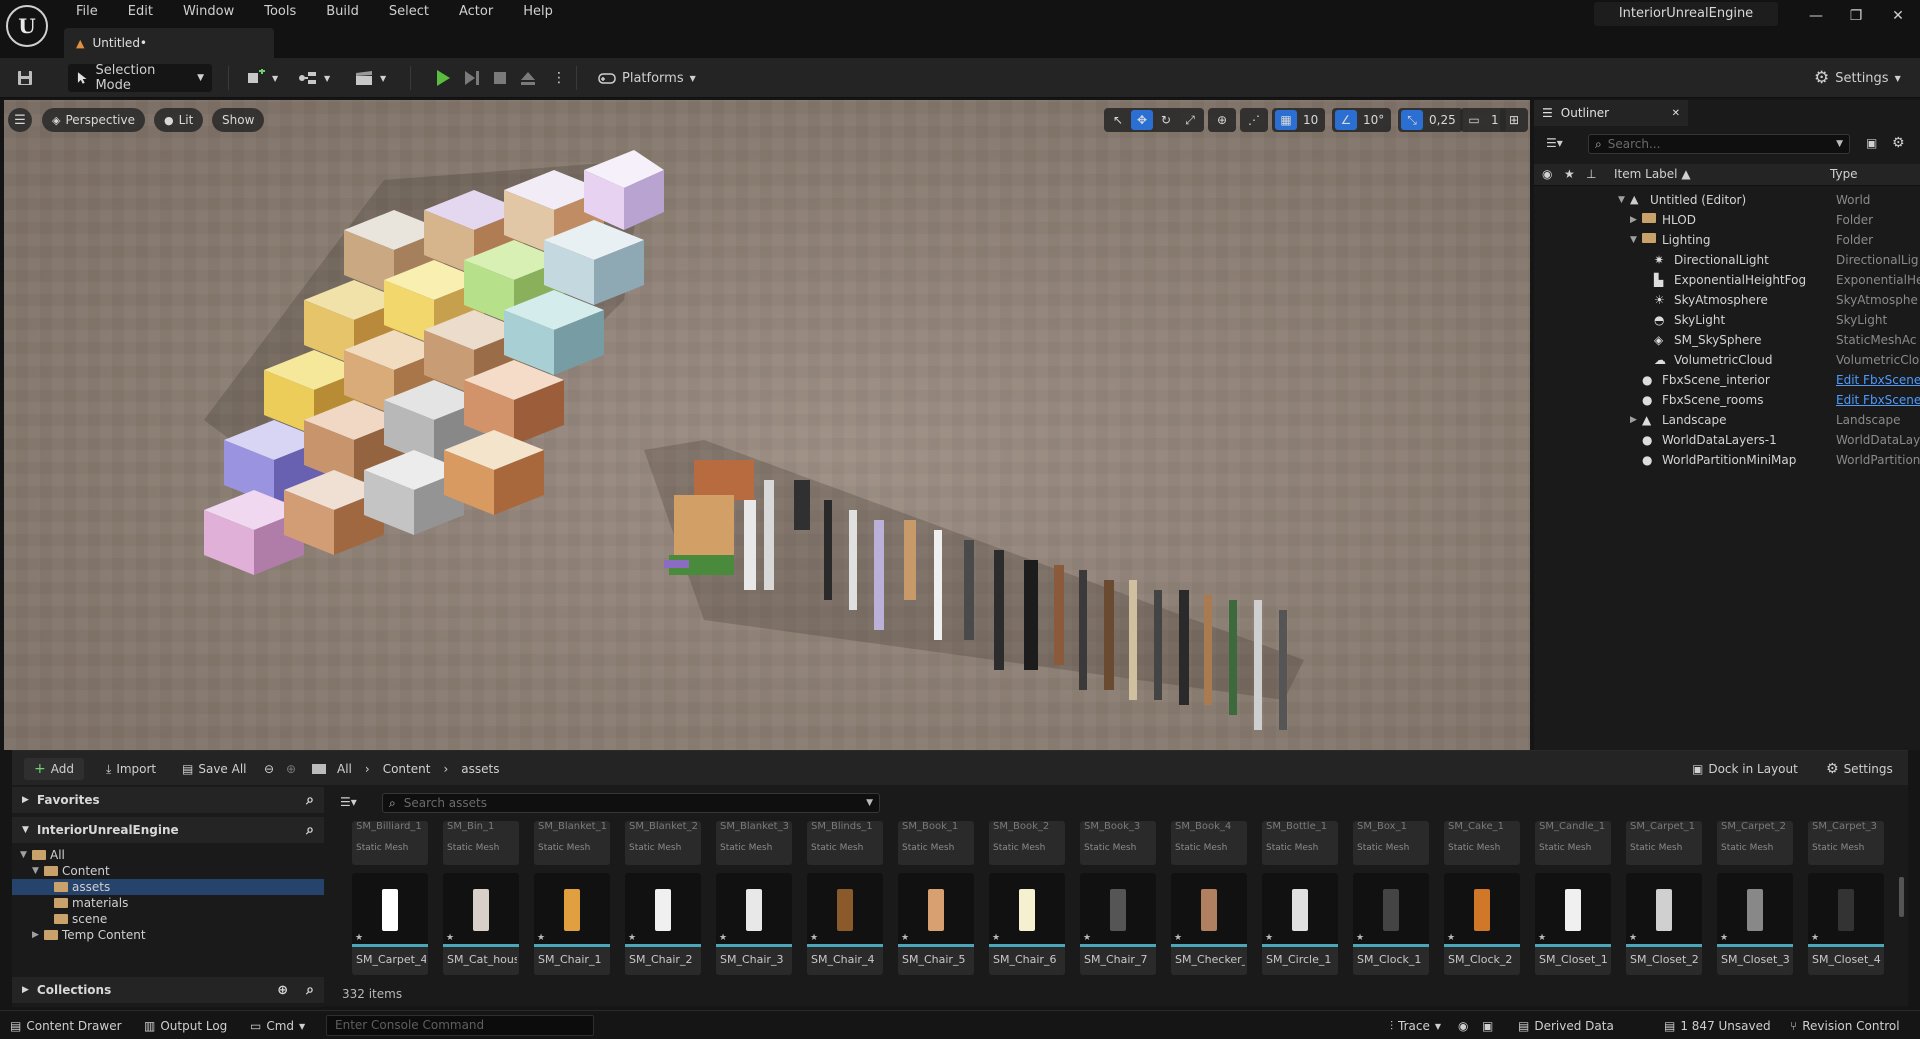 Image resolution: width=1920 pixels, height=1039 pixels. Describe the element at coordinates (20, 120) in the screenshot. I see `viewport-menu-button: ☰` at that location.